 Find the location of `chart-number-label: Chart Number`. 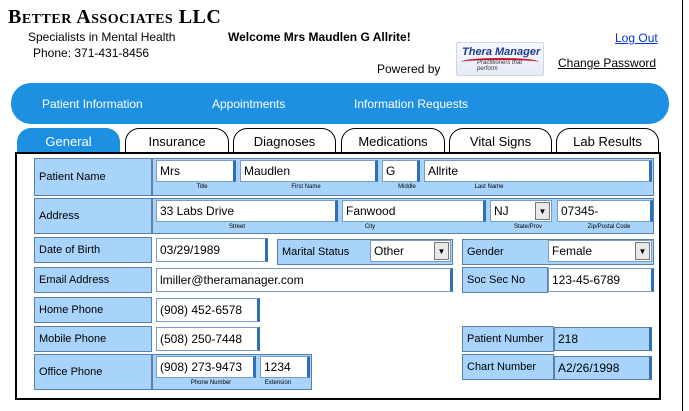

chart-number-label: Chart Number is located at coordinates (508, 367).